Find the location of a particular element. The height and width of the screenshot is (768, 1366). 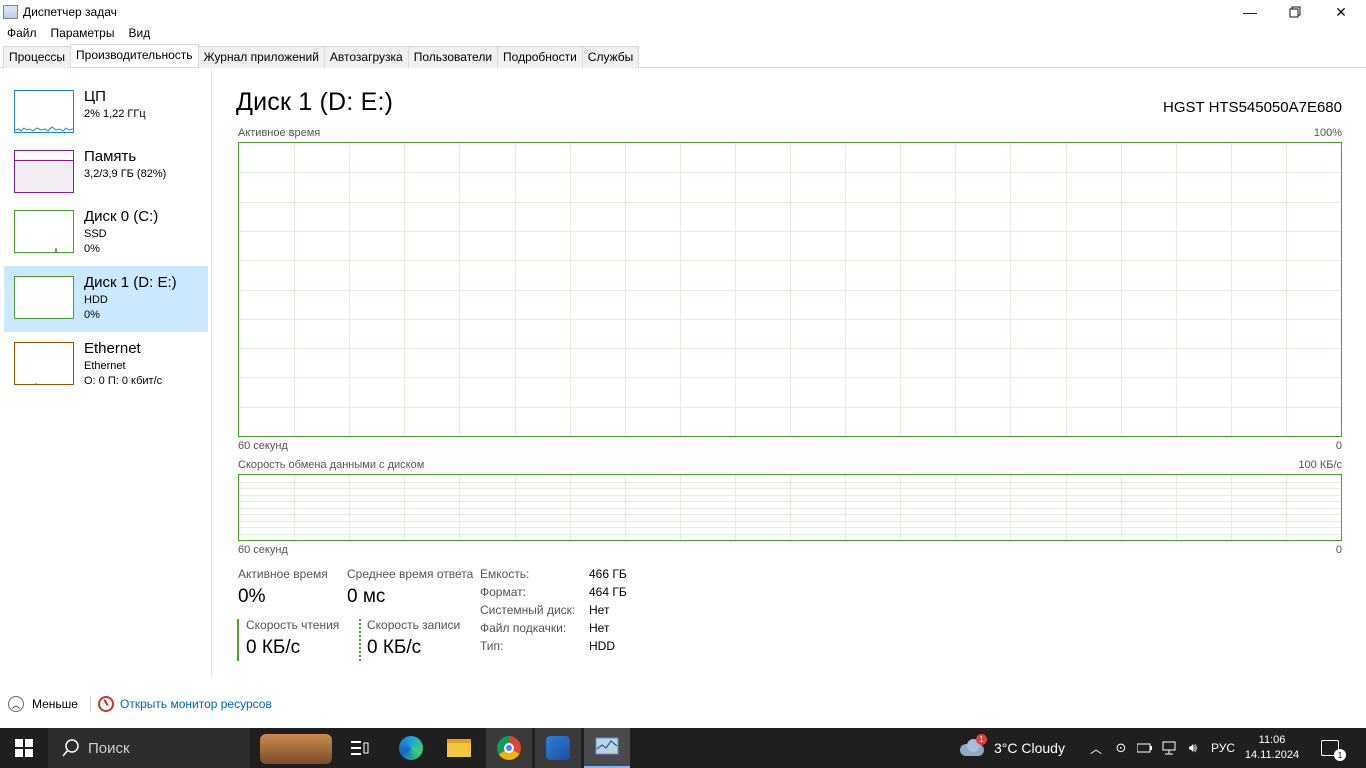

disk-model: HGST HTS545050A7E680 is located at coordinates (1252, 107).